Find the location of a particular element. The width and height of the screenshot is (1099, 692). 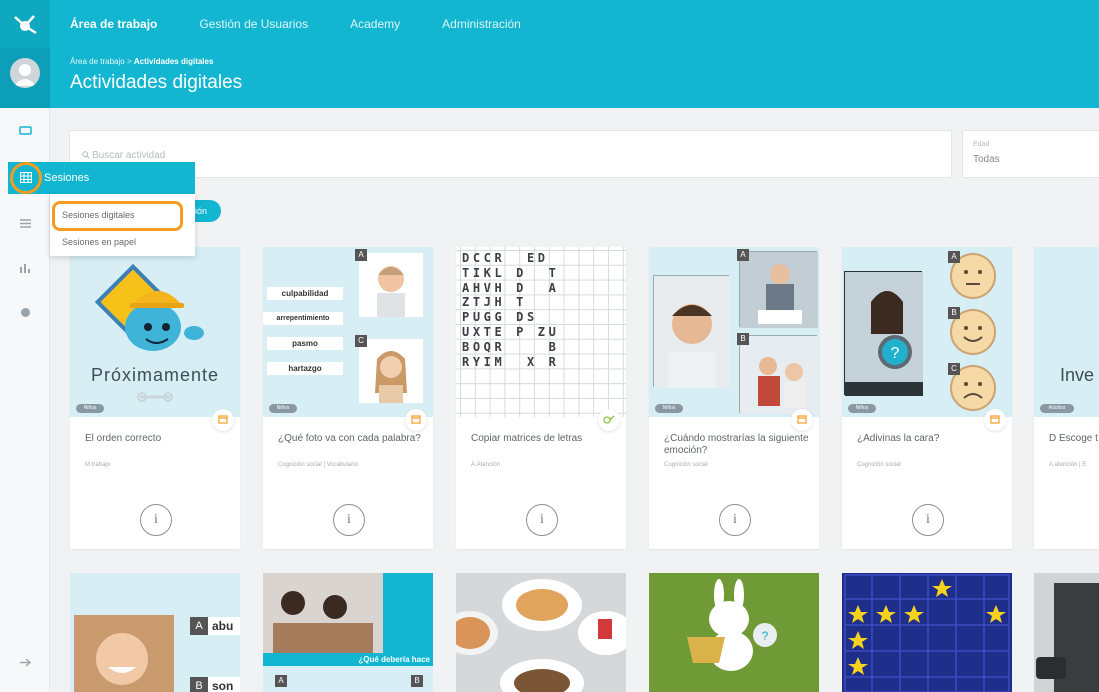

activity-card: ? is located at coordinates (734, 632).